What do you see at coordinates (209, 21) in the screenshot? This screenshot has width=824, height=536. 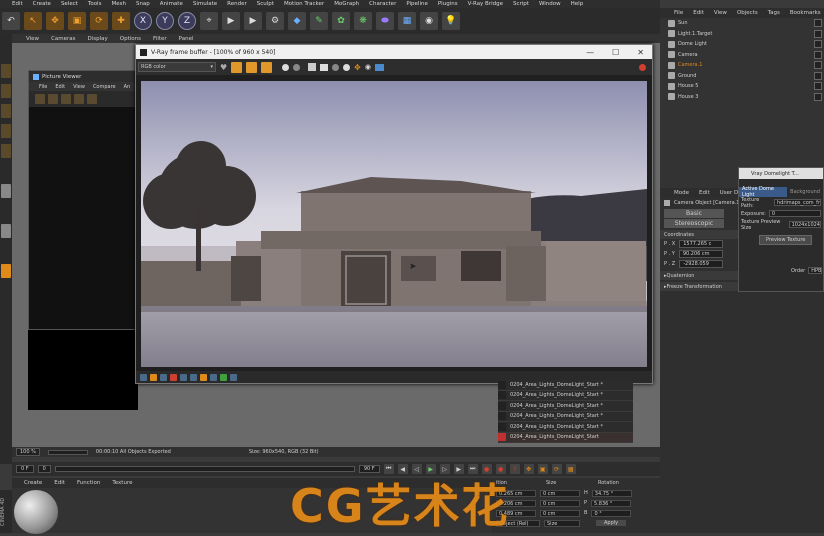 I see `coordinate-system-icon: ⌖` at bounding box center [209, 21].